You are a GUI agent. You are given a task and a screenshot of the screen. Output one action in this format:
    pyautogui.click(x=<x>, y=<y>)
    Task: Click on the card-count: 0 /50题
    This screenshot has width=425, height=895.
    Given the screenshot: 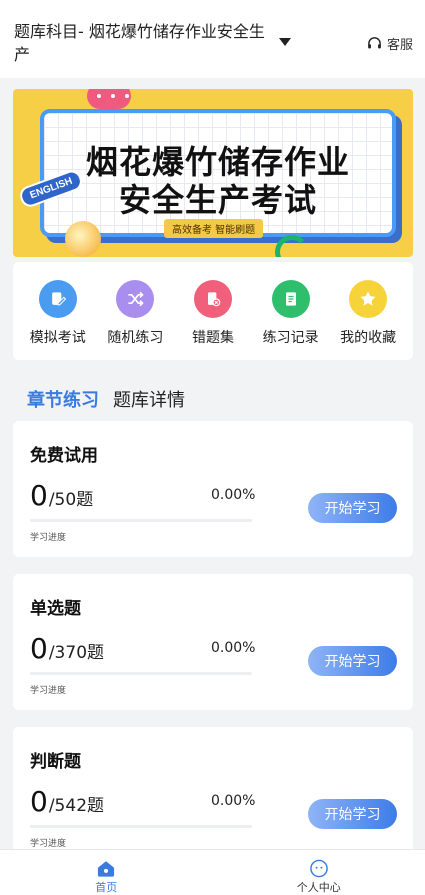 What is the action you would take?
    pyautogui.click(x=61, y=495)
    